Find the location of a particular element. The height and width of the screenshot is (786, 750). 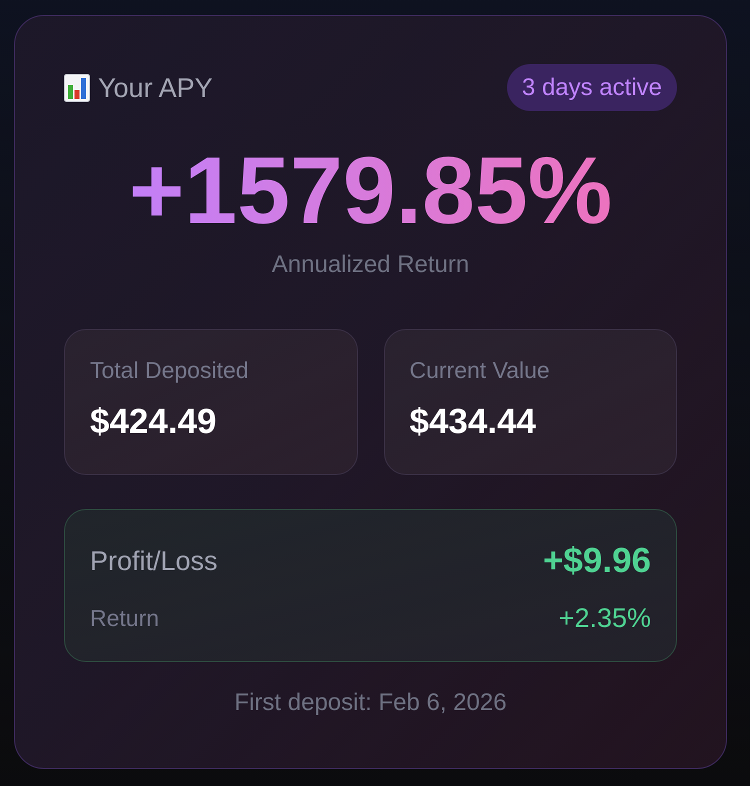

bar-chart-icon is located at coordinates (77, 88).